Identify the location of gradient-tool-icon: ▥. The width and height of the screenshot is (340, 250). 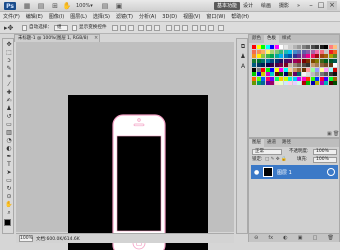
(9, 132).